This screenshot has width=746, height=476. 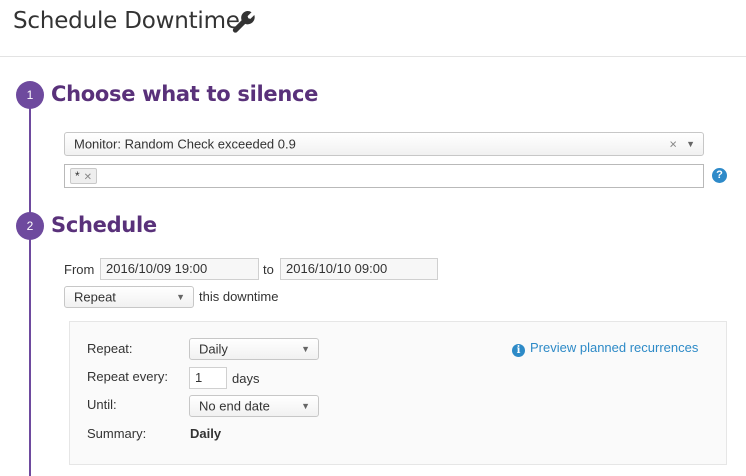 I want to click on clear-icon: ×, so click(x=673, y=144).